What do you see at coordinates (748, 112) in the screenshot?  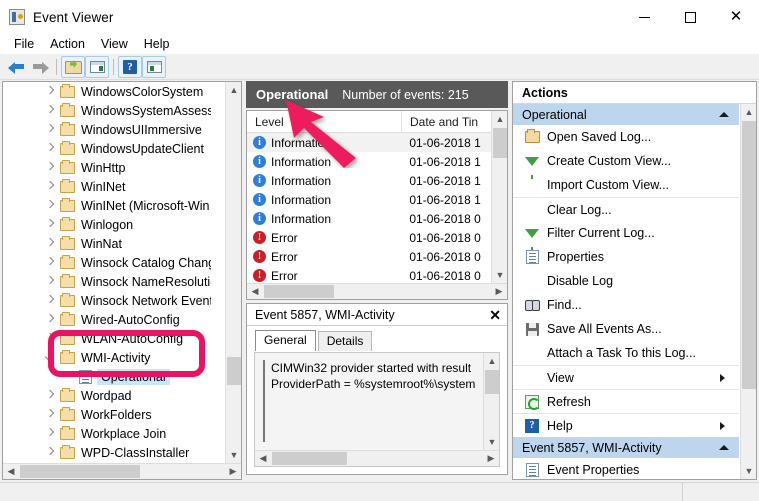 I see `actions-scroll-up-button: ▲` at bounding box center [748, 112].